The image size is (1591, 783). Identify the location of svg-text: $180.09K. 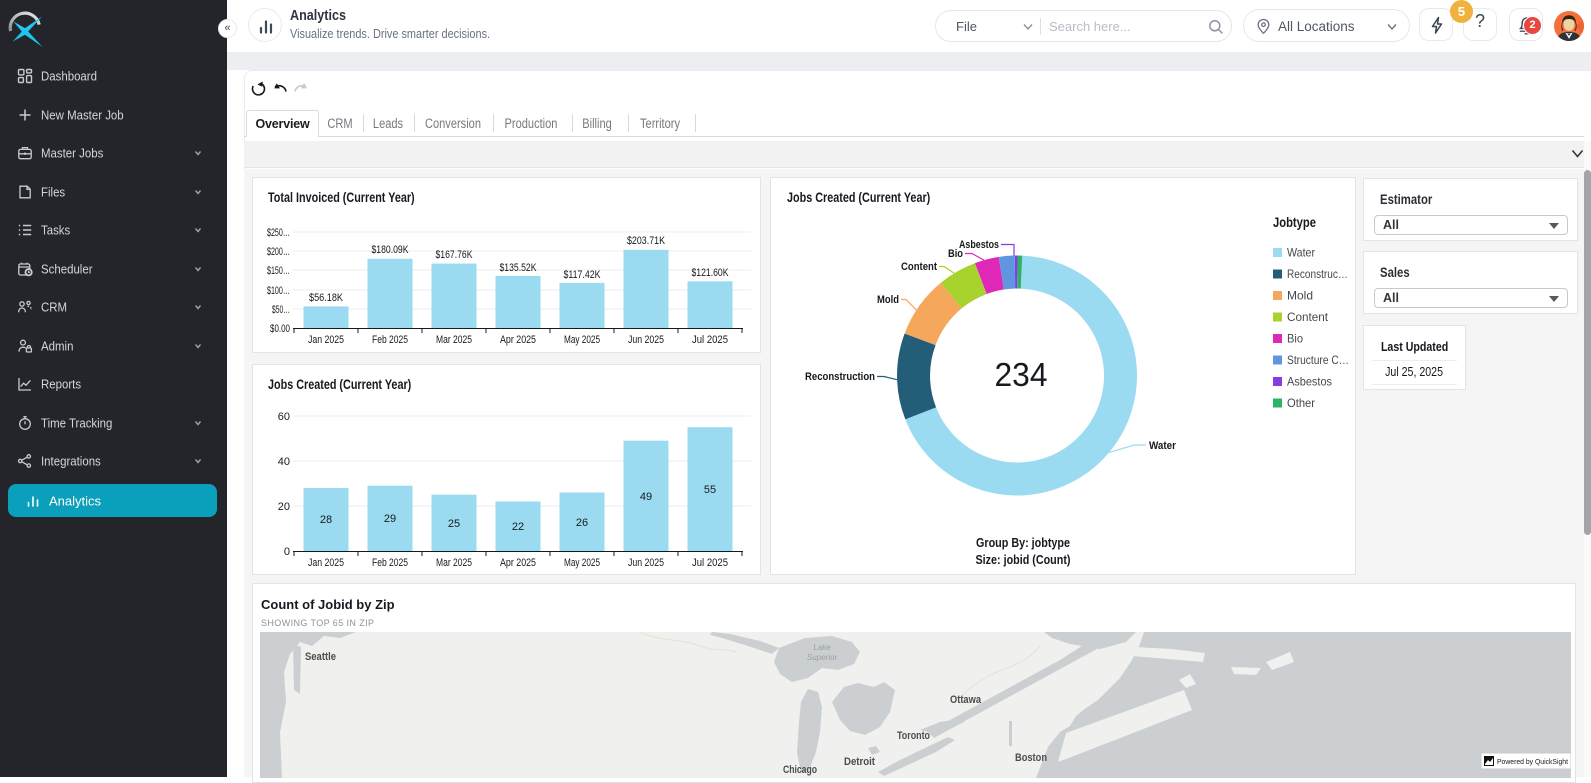
(391, 250).